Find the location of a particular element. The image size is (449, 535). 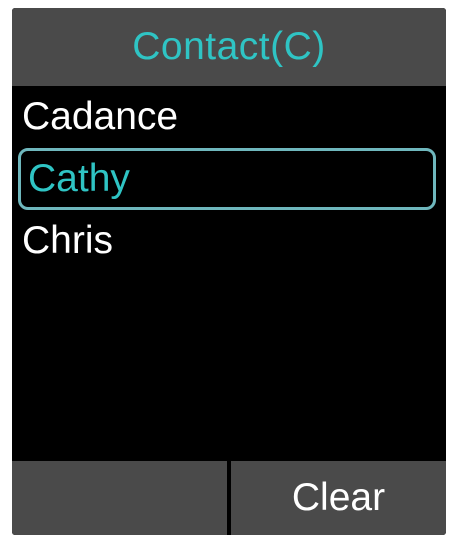

page-title: Contact(C) is located at coordinates (229, 46).